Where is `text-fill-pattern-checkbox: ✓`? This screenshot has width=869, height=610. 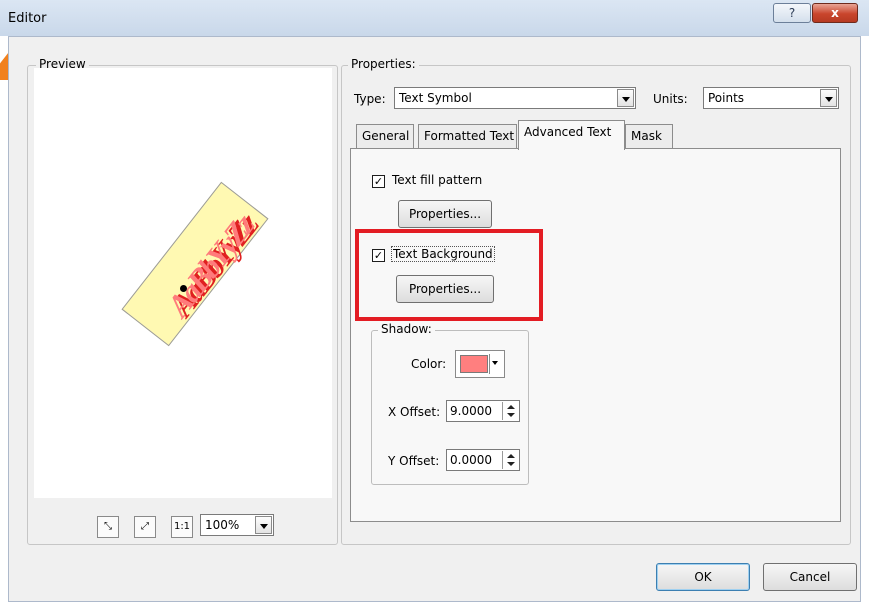 text-fill-pattern-checkbox: ✓ is located at coordinates (378, 181).